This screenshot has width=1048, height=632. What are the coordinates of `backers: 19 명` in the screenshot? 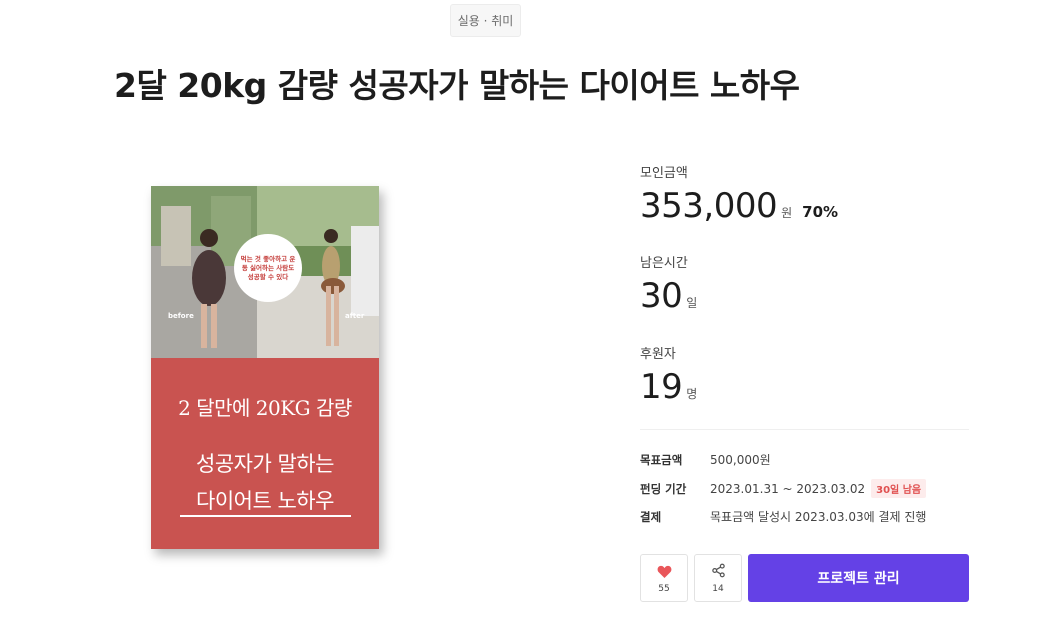 It's located at (668, 387).